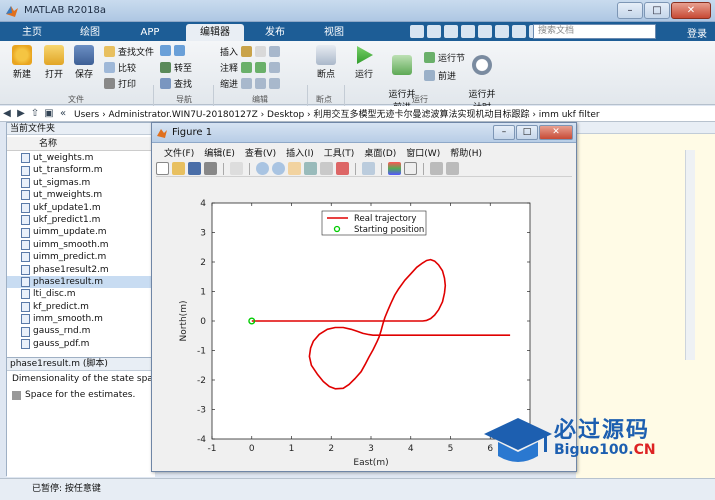  Describe the element at coordinates (201, 352) in the screenshot. I see `y-tick-label: -1` at that location.